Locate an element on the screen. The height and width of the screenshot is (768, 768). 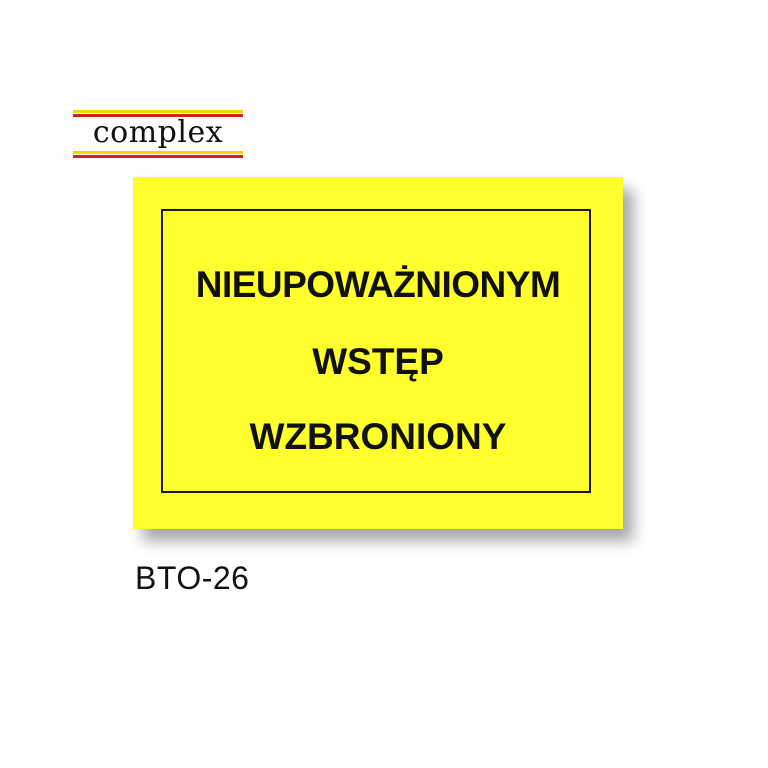
complex-logo: complex is located at coordinates (158, 134).